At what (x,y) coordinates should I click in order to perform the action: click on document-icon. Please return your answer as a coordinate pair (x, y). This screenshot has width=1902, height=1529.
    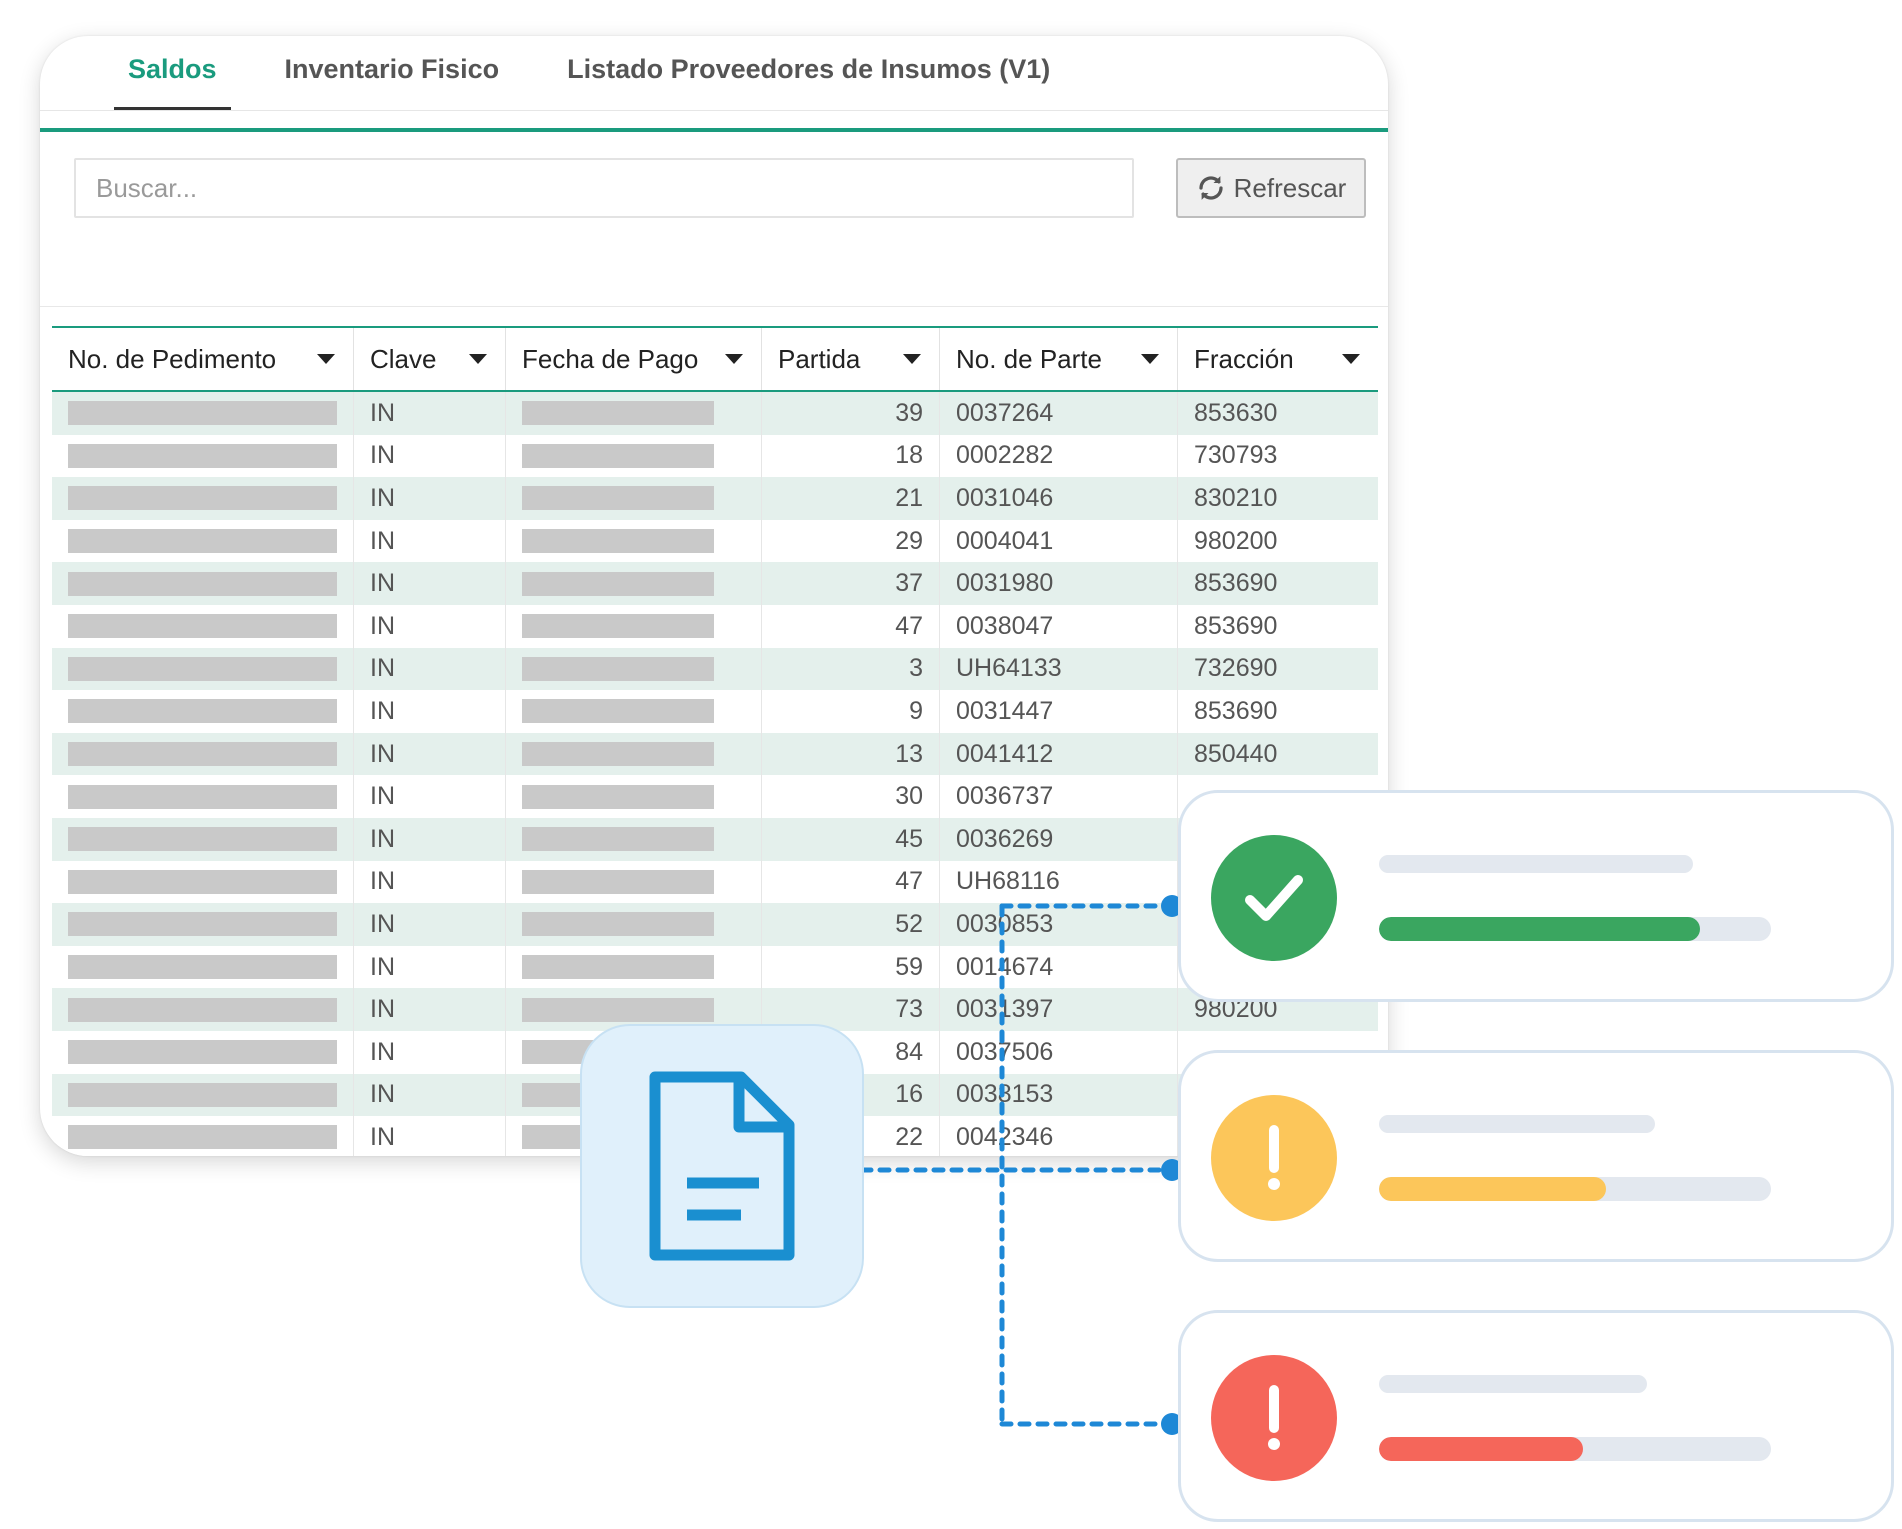
    Looking at the image, I should click on (722, 1166).